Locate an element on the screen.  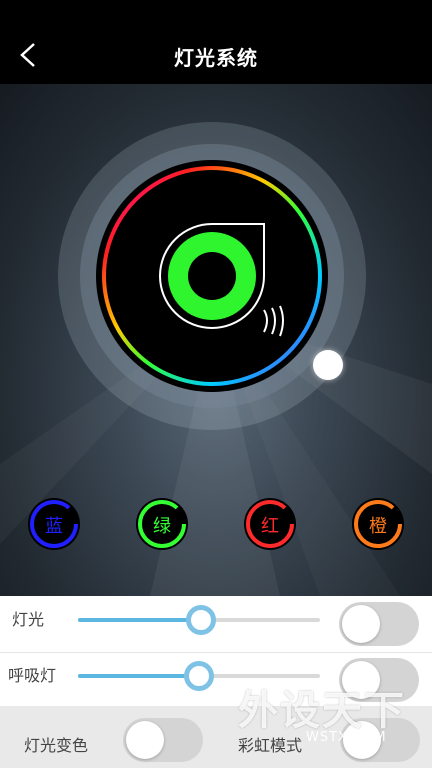
color-button-green: 绿 is located at coordinates (162, 524).